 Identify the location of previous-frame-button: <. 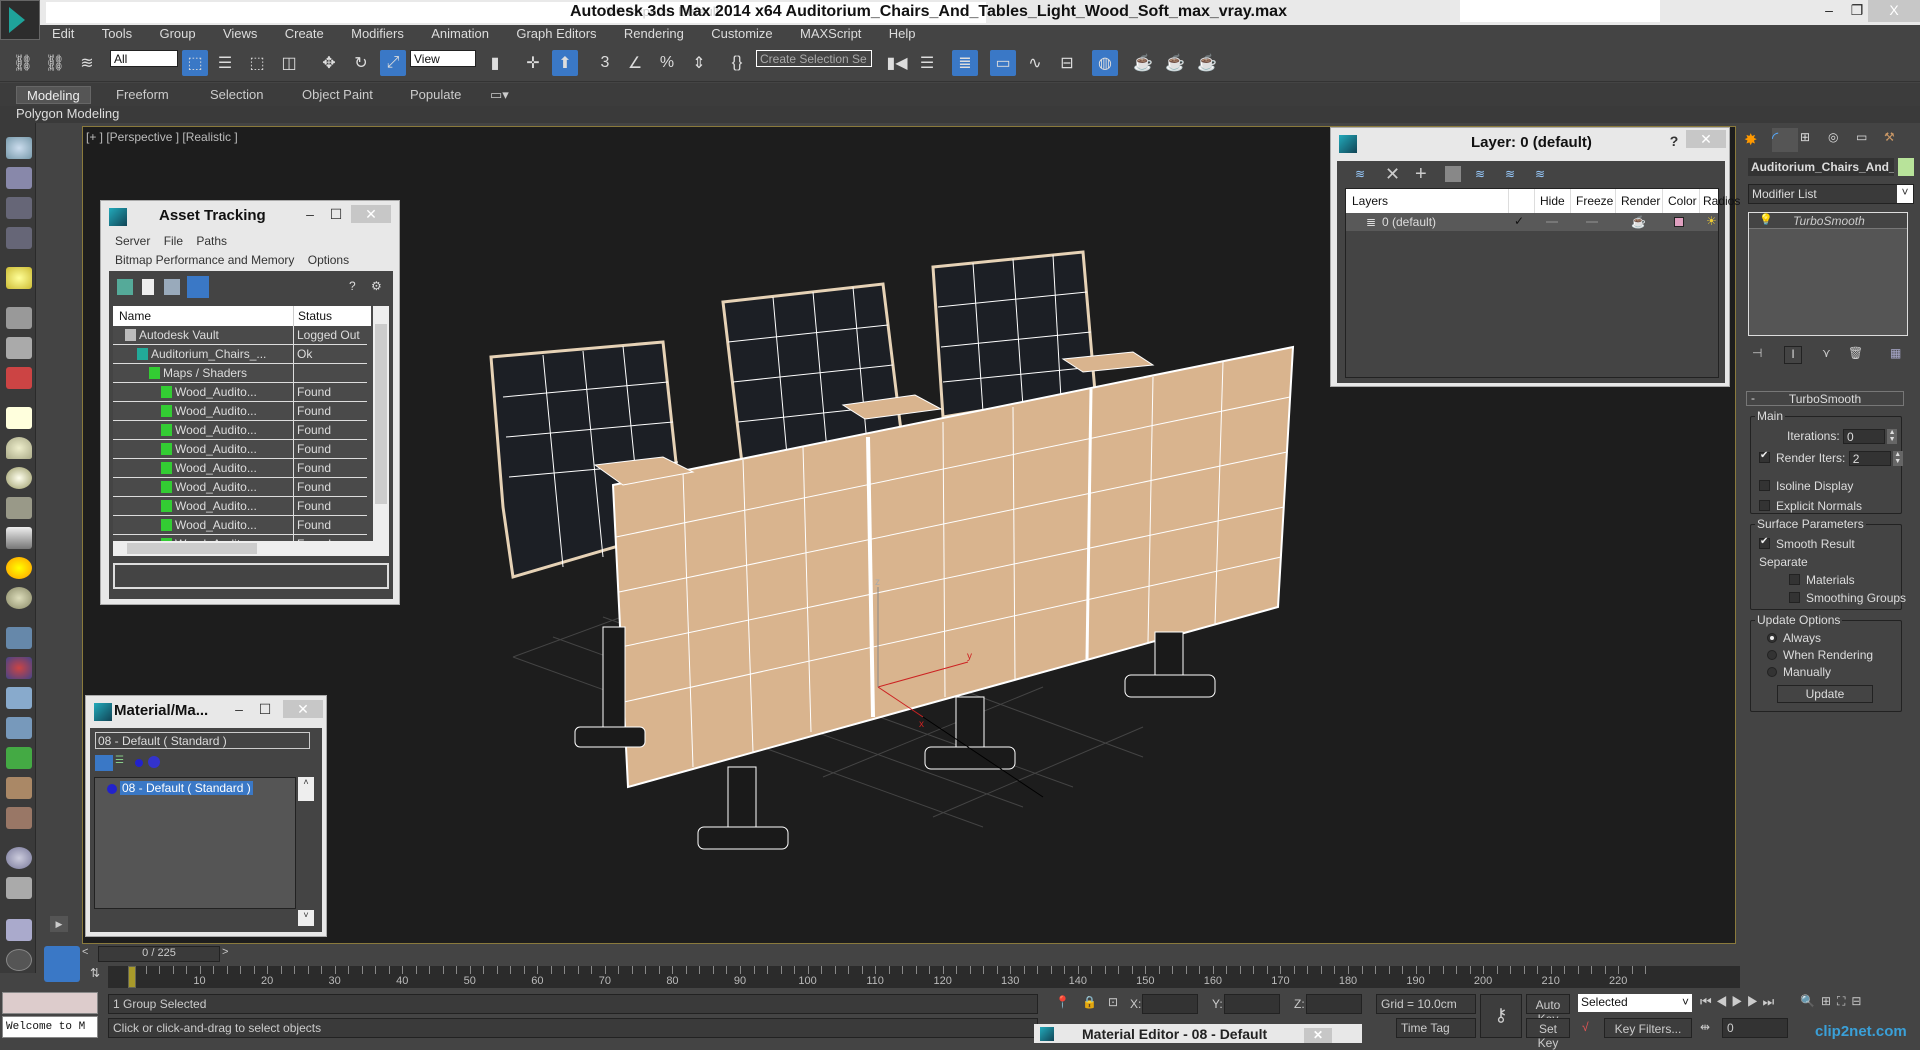
(89, 954).